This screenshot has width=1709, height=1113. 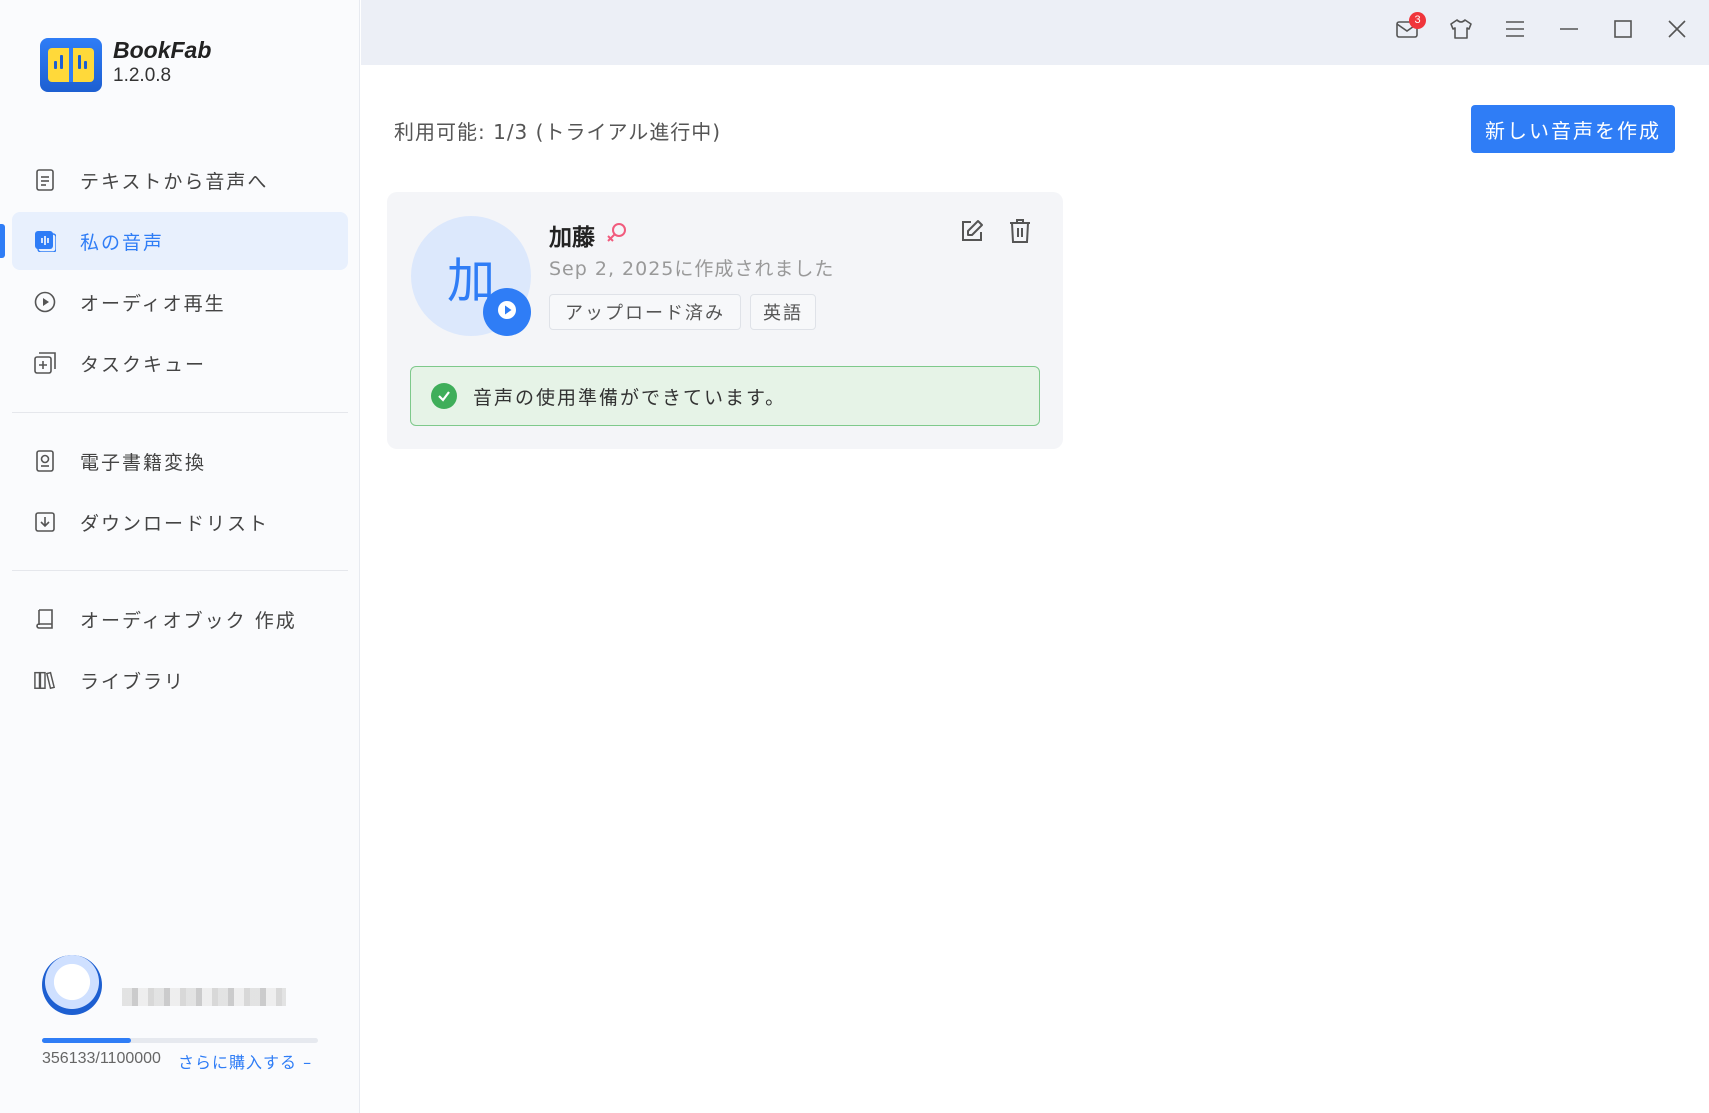 I want to click on delete-voice-button, so click(x=1020, y=233).